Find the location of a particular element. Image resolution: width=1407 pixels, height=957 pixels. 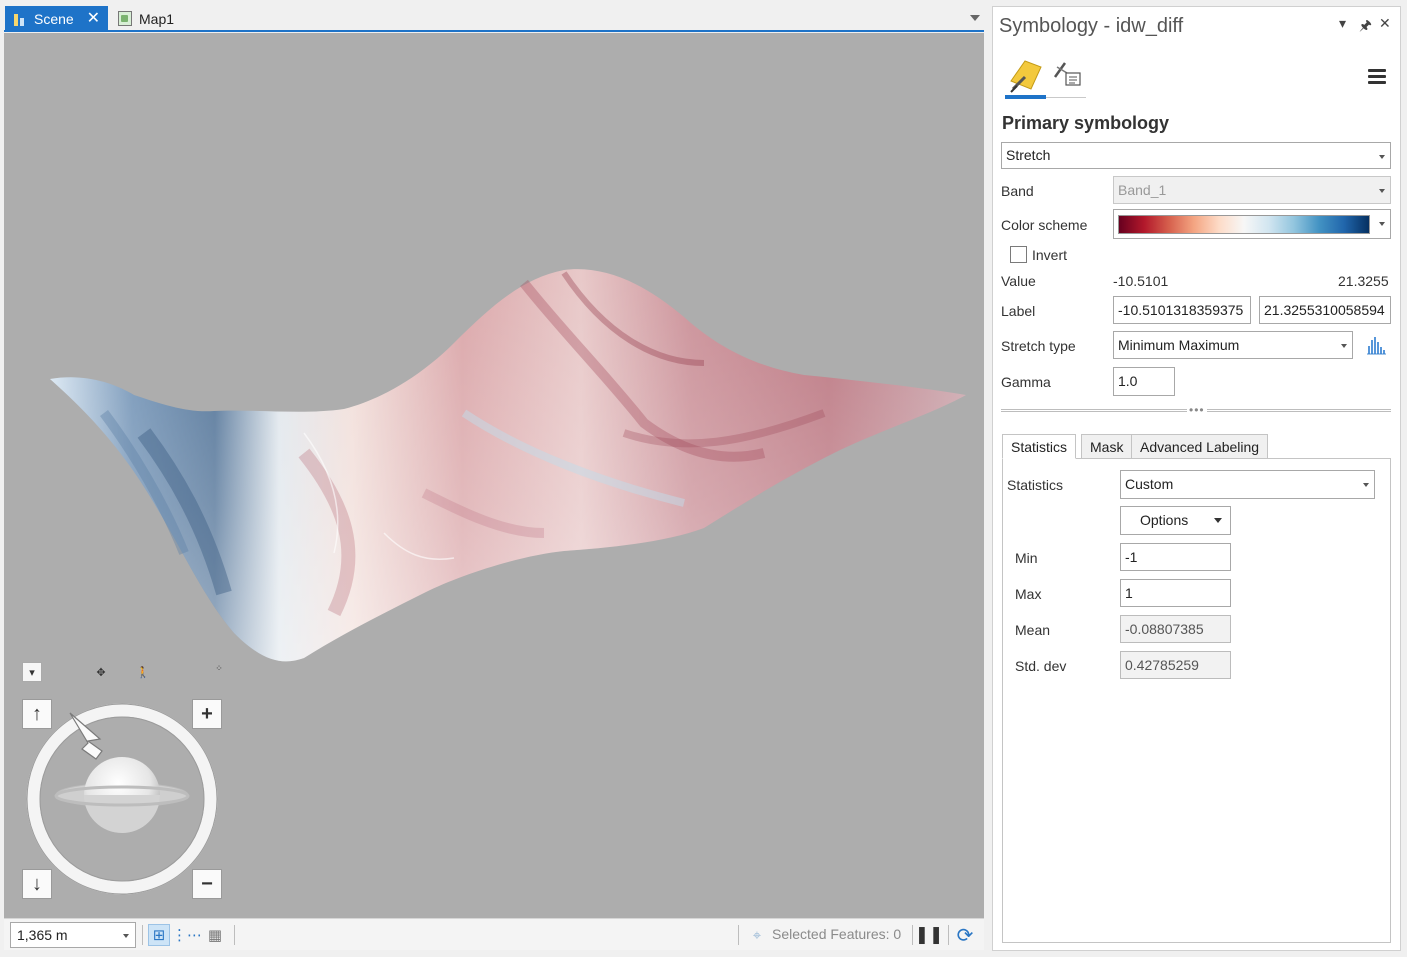

scene-icon is located at coordinates (20, 18).